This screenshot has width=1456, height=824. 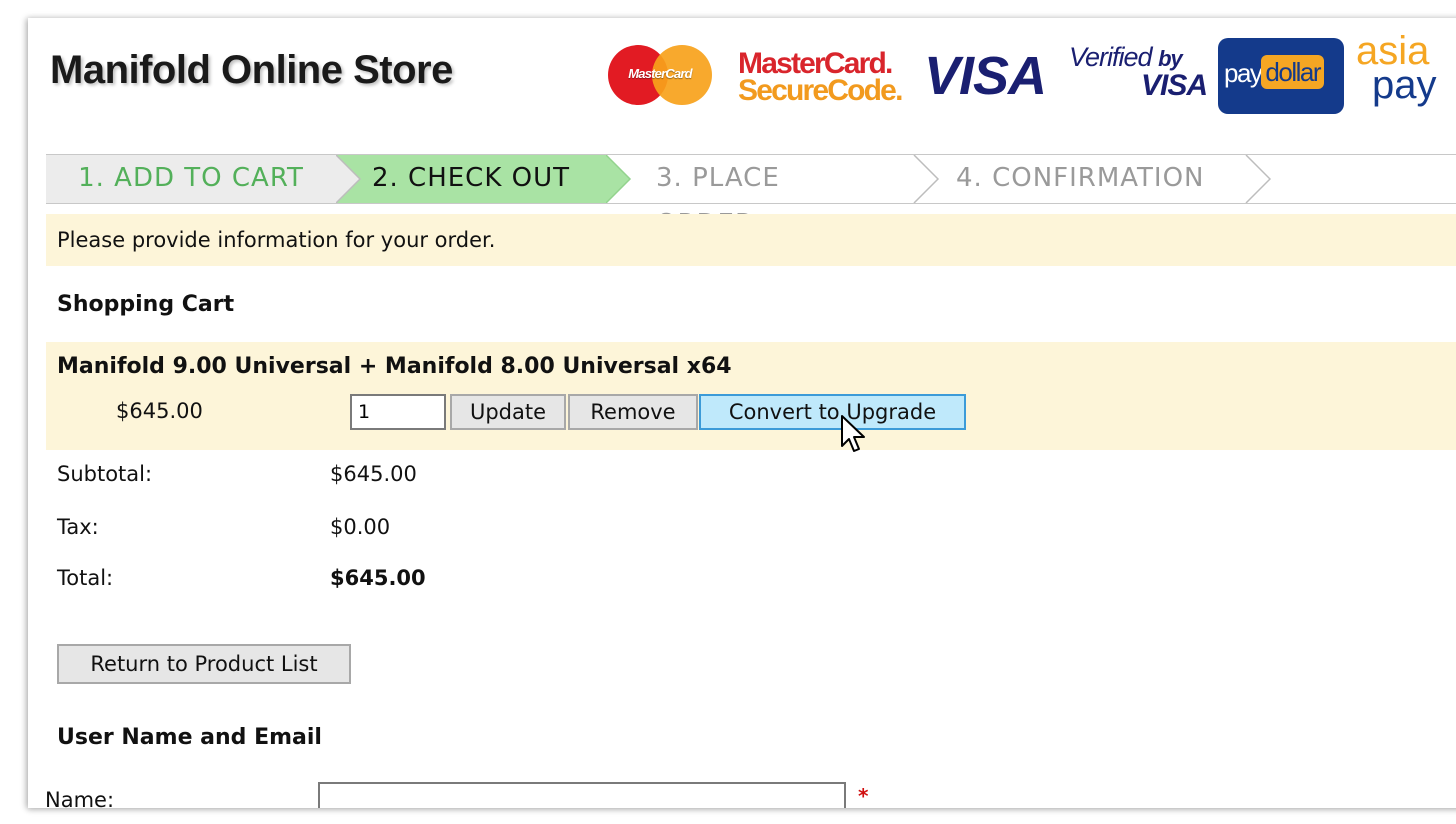 I want to click on securecode-line1: MasterCard., so click(x=815, y=63).